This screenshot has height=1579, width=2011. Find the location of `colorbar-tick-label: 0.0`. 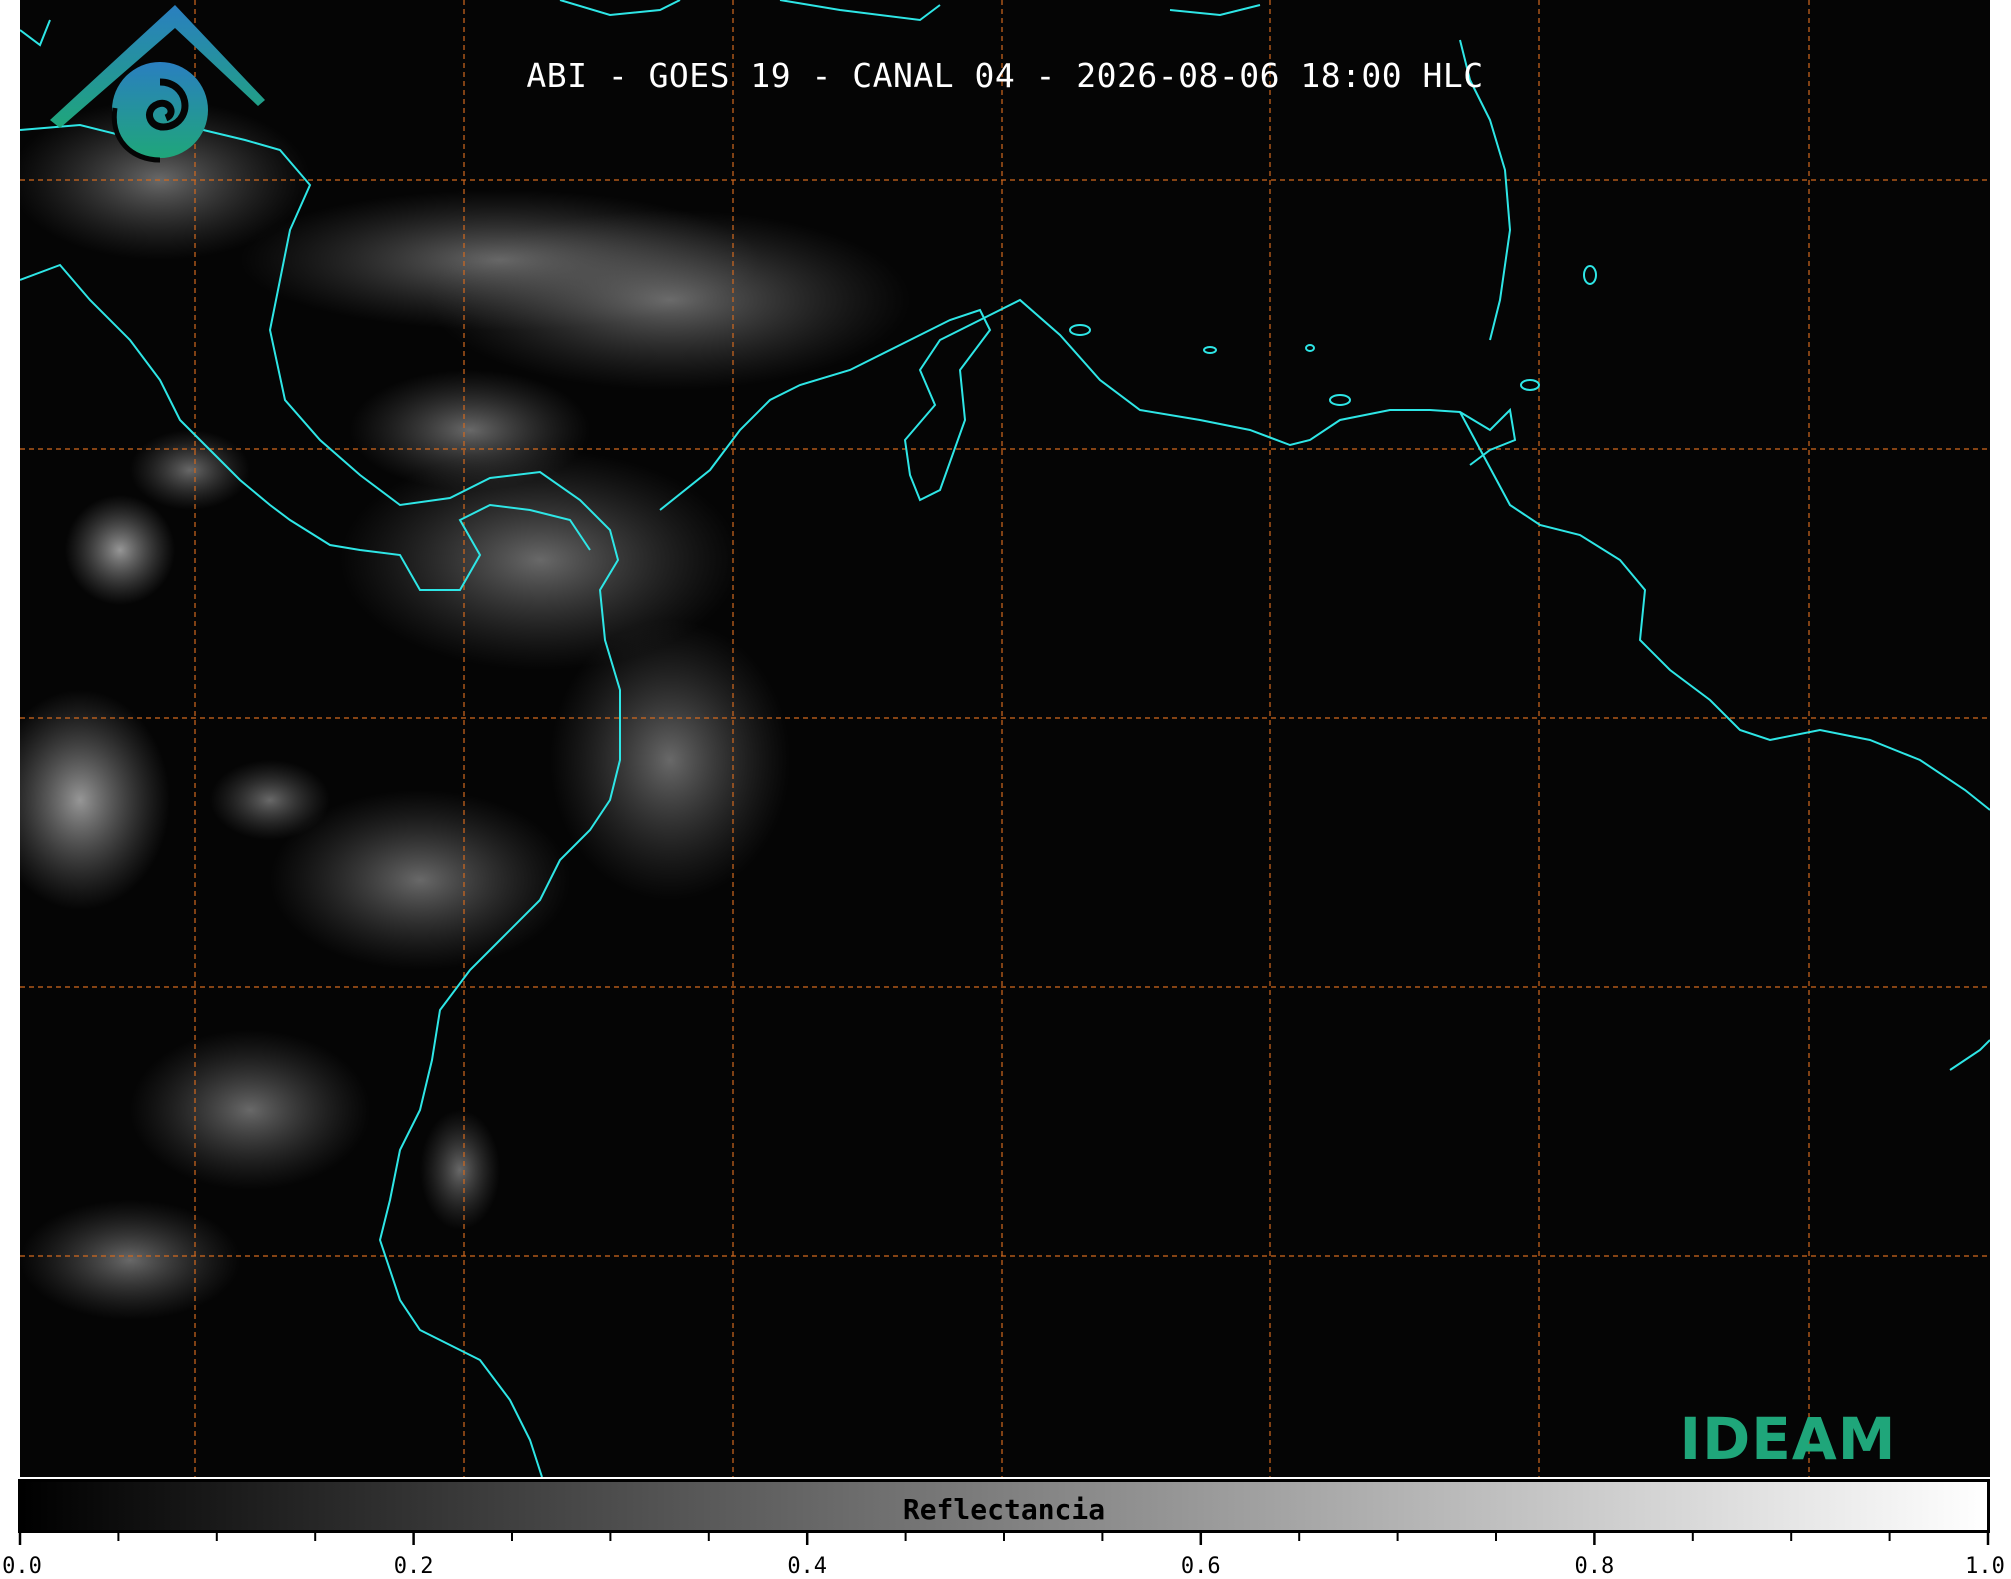

colorbar-tick-label: 0.0 is located at coordinates (22, 1566).